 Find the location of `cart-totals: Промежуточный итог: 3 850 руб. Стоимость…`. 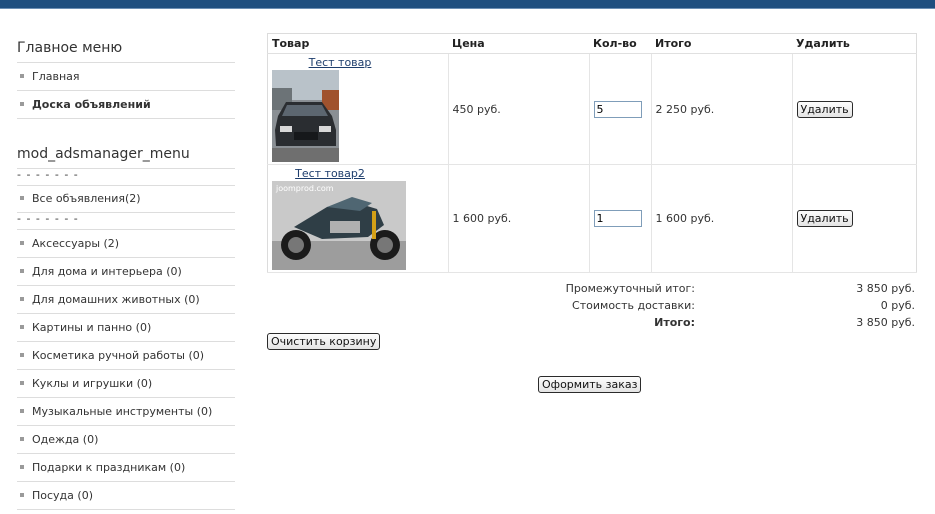

cart-totals: Промежуточный итог: 3 850 руб. Стоимость… is located at coordinates (727, 305).